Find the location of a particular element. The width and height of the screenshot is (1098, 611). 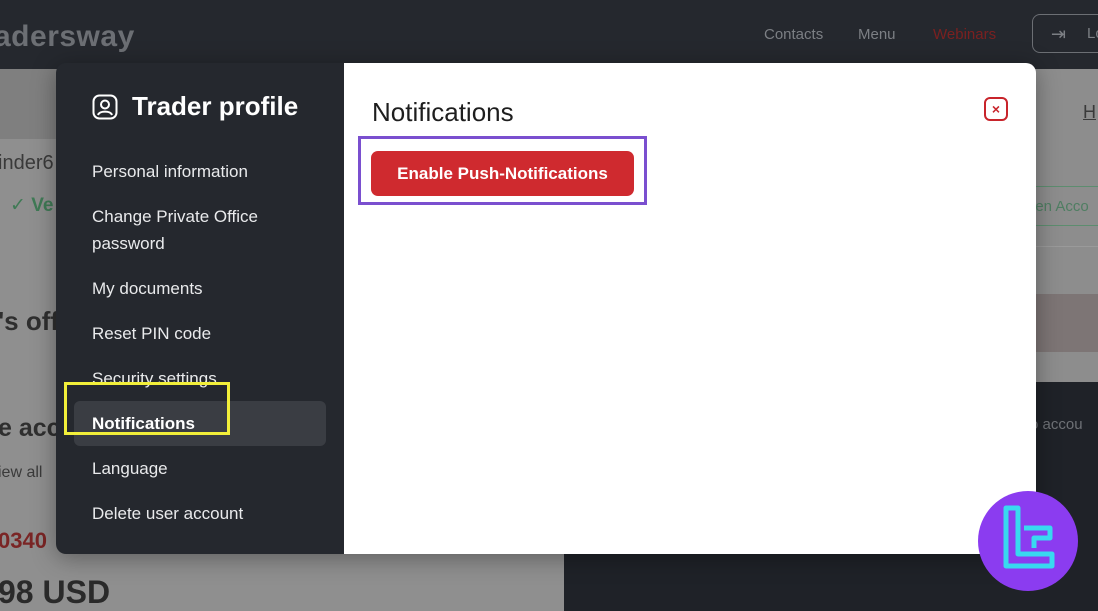

user-profile-icon is located at coordinates (105, 106).